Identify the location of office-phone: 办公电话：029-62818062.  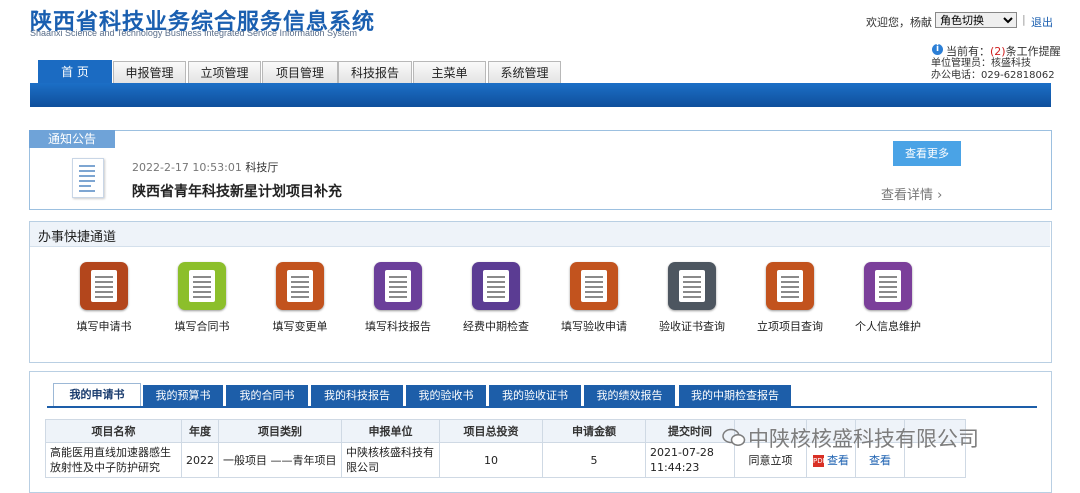
(993, 75).